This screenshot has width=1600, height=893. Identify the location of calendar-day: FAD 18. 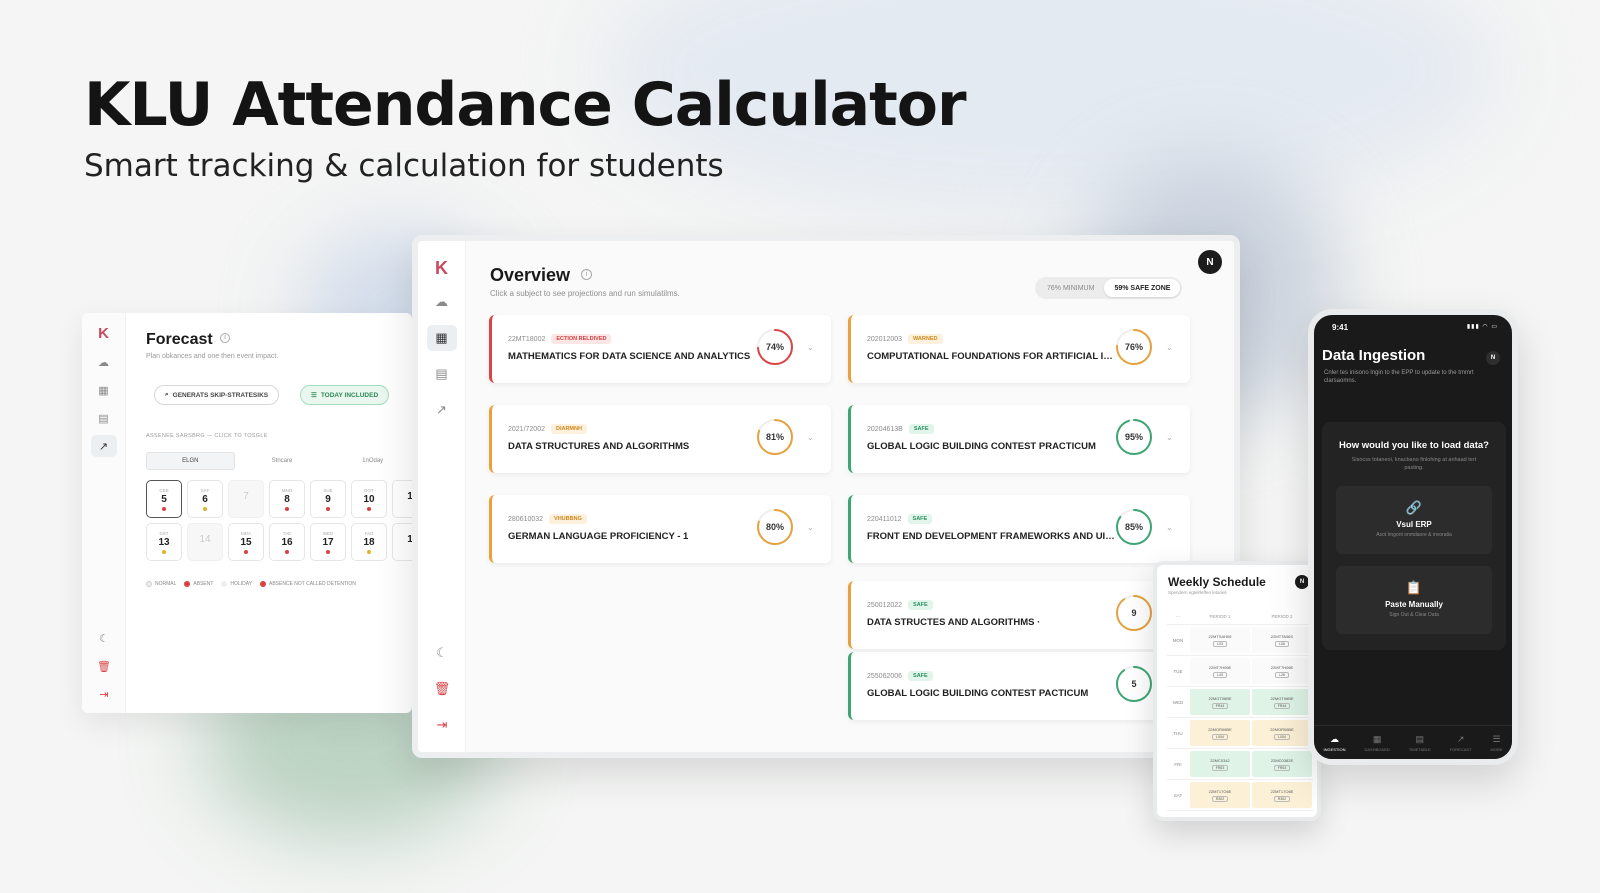
(369, 542).